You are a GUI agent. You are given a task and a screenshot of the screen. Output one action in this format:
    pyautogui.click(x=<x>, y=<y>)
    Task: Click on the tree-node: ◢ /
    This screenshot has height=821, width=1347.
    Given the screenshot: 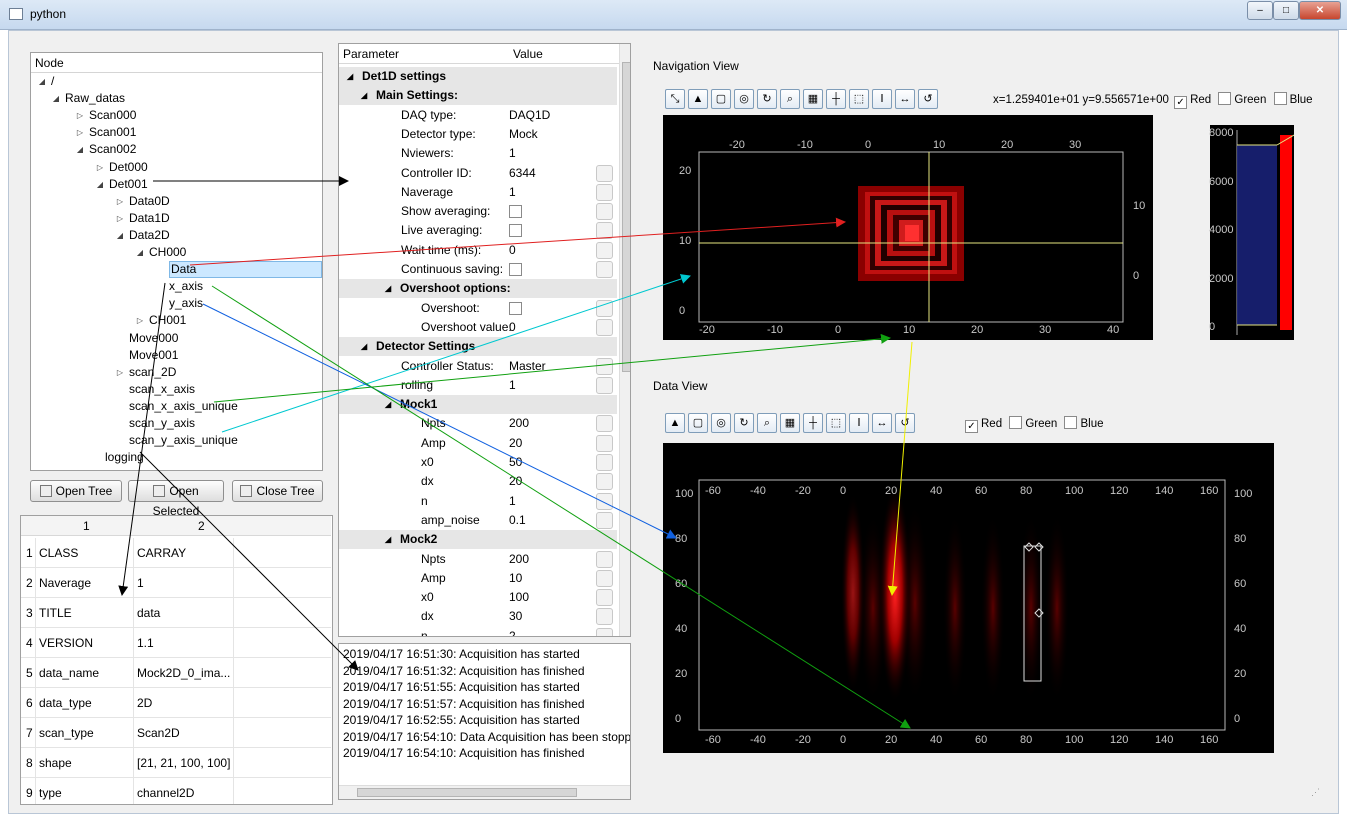 What is the action you would take?
    pyautogui.click(x=176, y=81)
    